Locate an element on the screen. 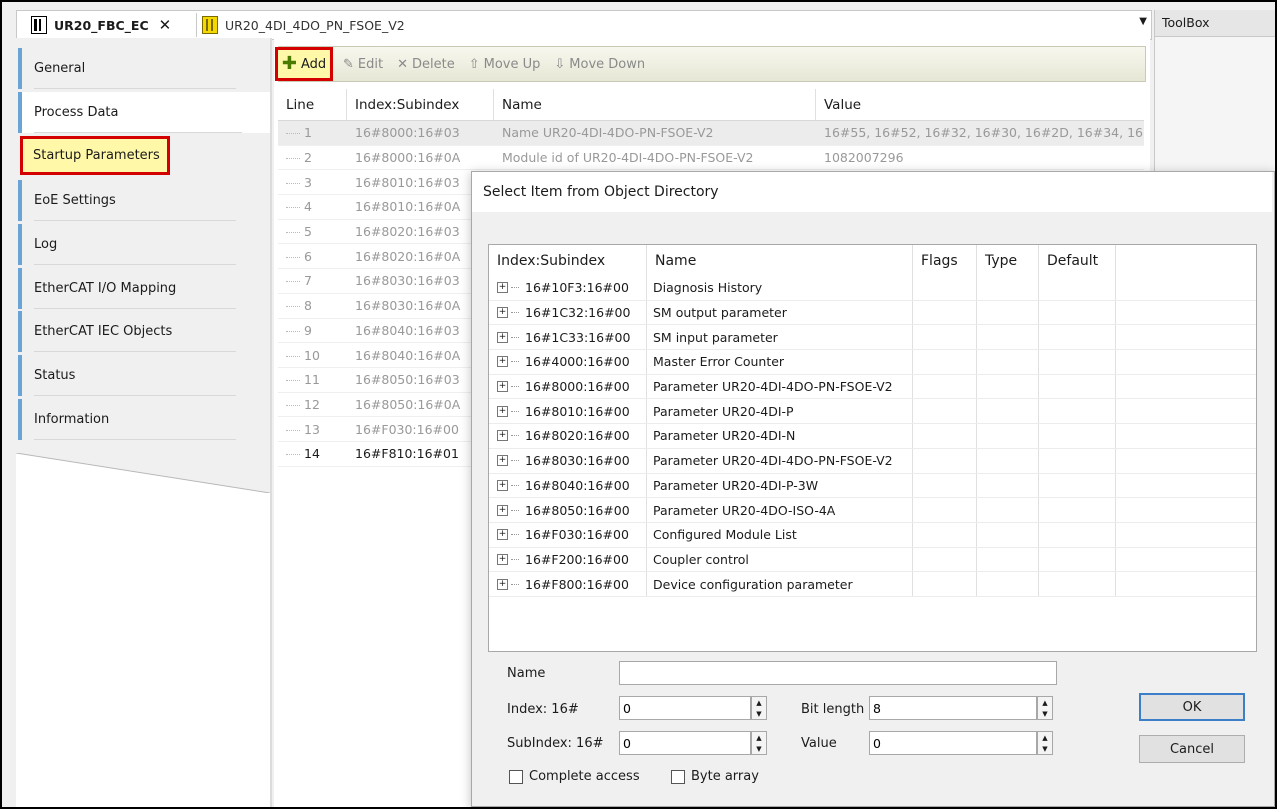 This screenshot has height=809, width=1277. od-row: +16#8050:16#00 Parameter UR20-4DO-ISO-4A is located at coordinates (872, 510).